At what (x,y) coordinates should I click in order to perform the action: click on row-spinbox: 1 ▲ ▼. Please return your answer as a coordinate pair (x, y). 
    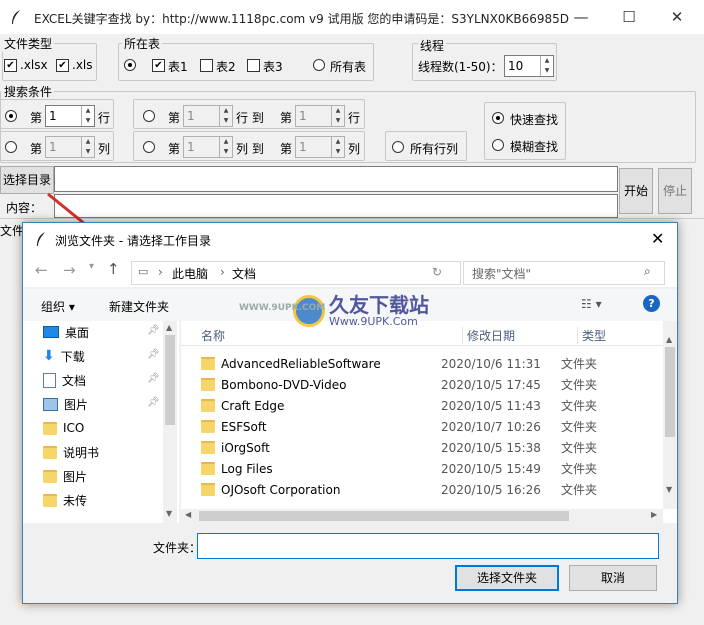
    Looking at the image, I should click on (70, 116).